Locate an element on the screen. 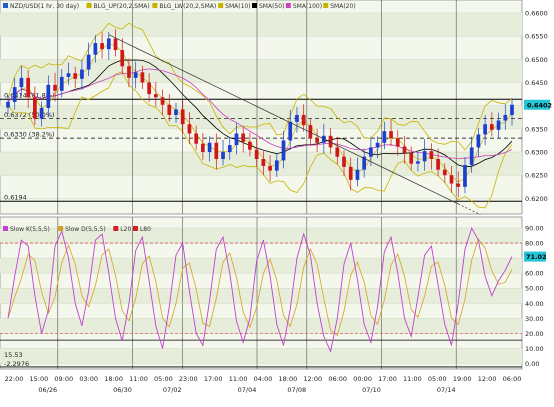 The height and width of the screenshot is (407, 554). oscillator-level-low-label: -2.2976 is located at coordinates (16, 364).